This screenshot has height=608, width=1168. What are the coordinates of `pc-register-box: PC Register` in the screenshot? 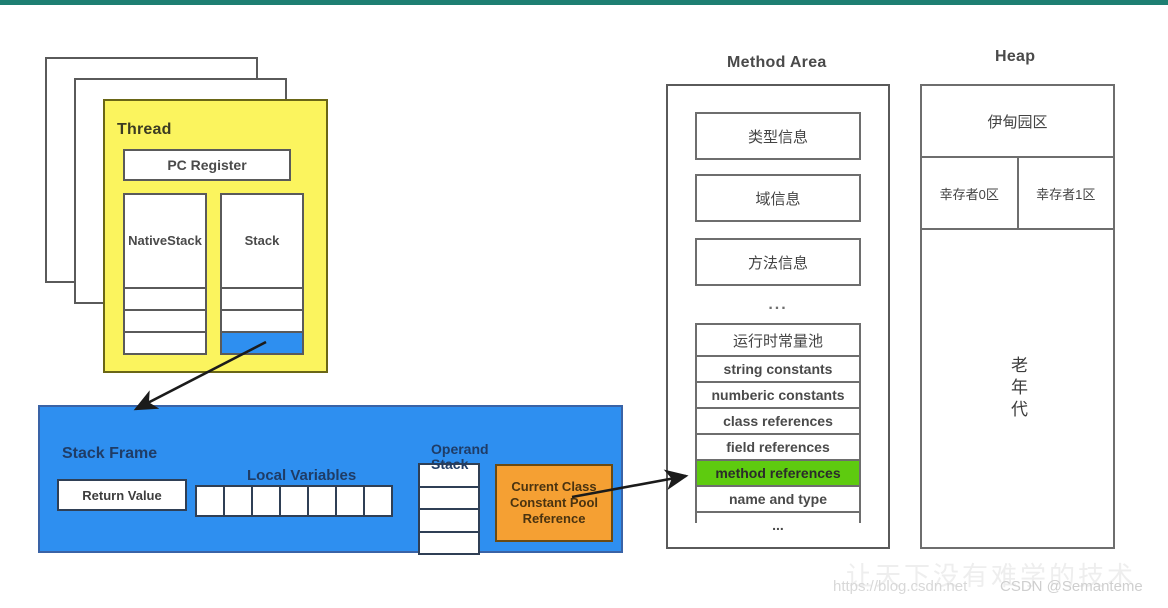 It's located at (207, 165).